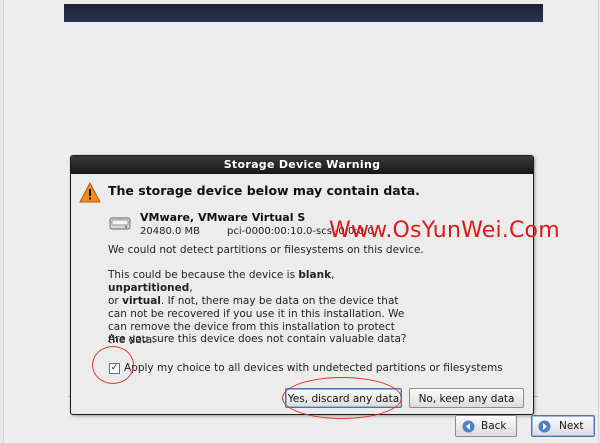 This screenshot has height=443, width=600. I want to click on back-button: Back, so click(486, 426).